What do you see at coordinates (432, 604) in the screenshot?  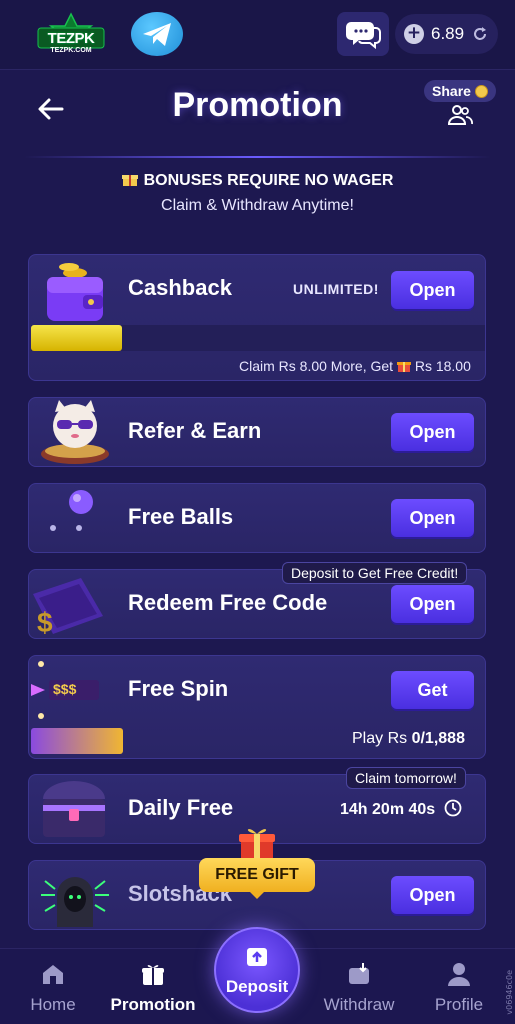 I see `redeem-code-open-button: Open` at bounding box center [432, 604].